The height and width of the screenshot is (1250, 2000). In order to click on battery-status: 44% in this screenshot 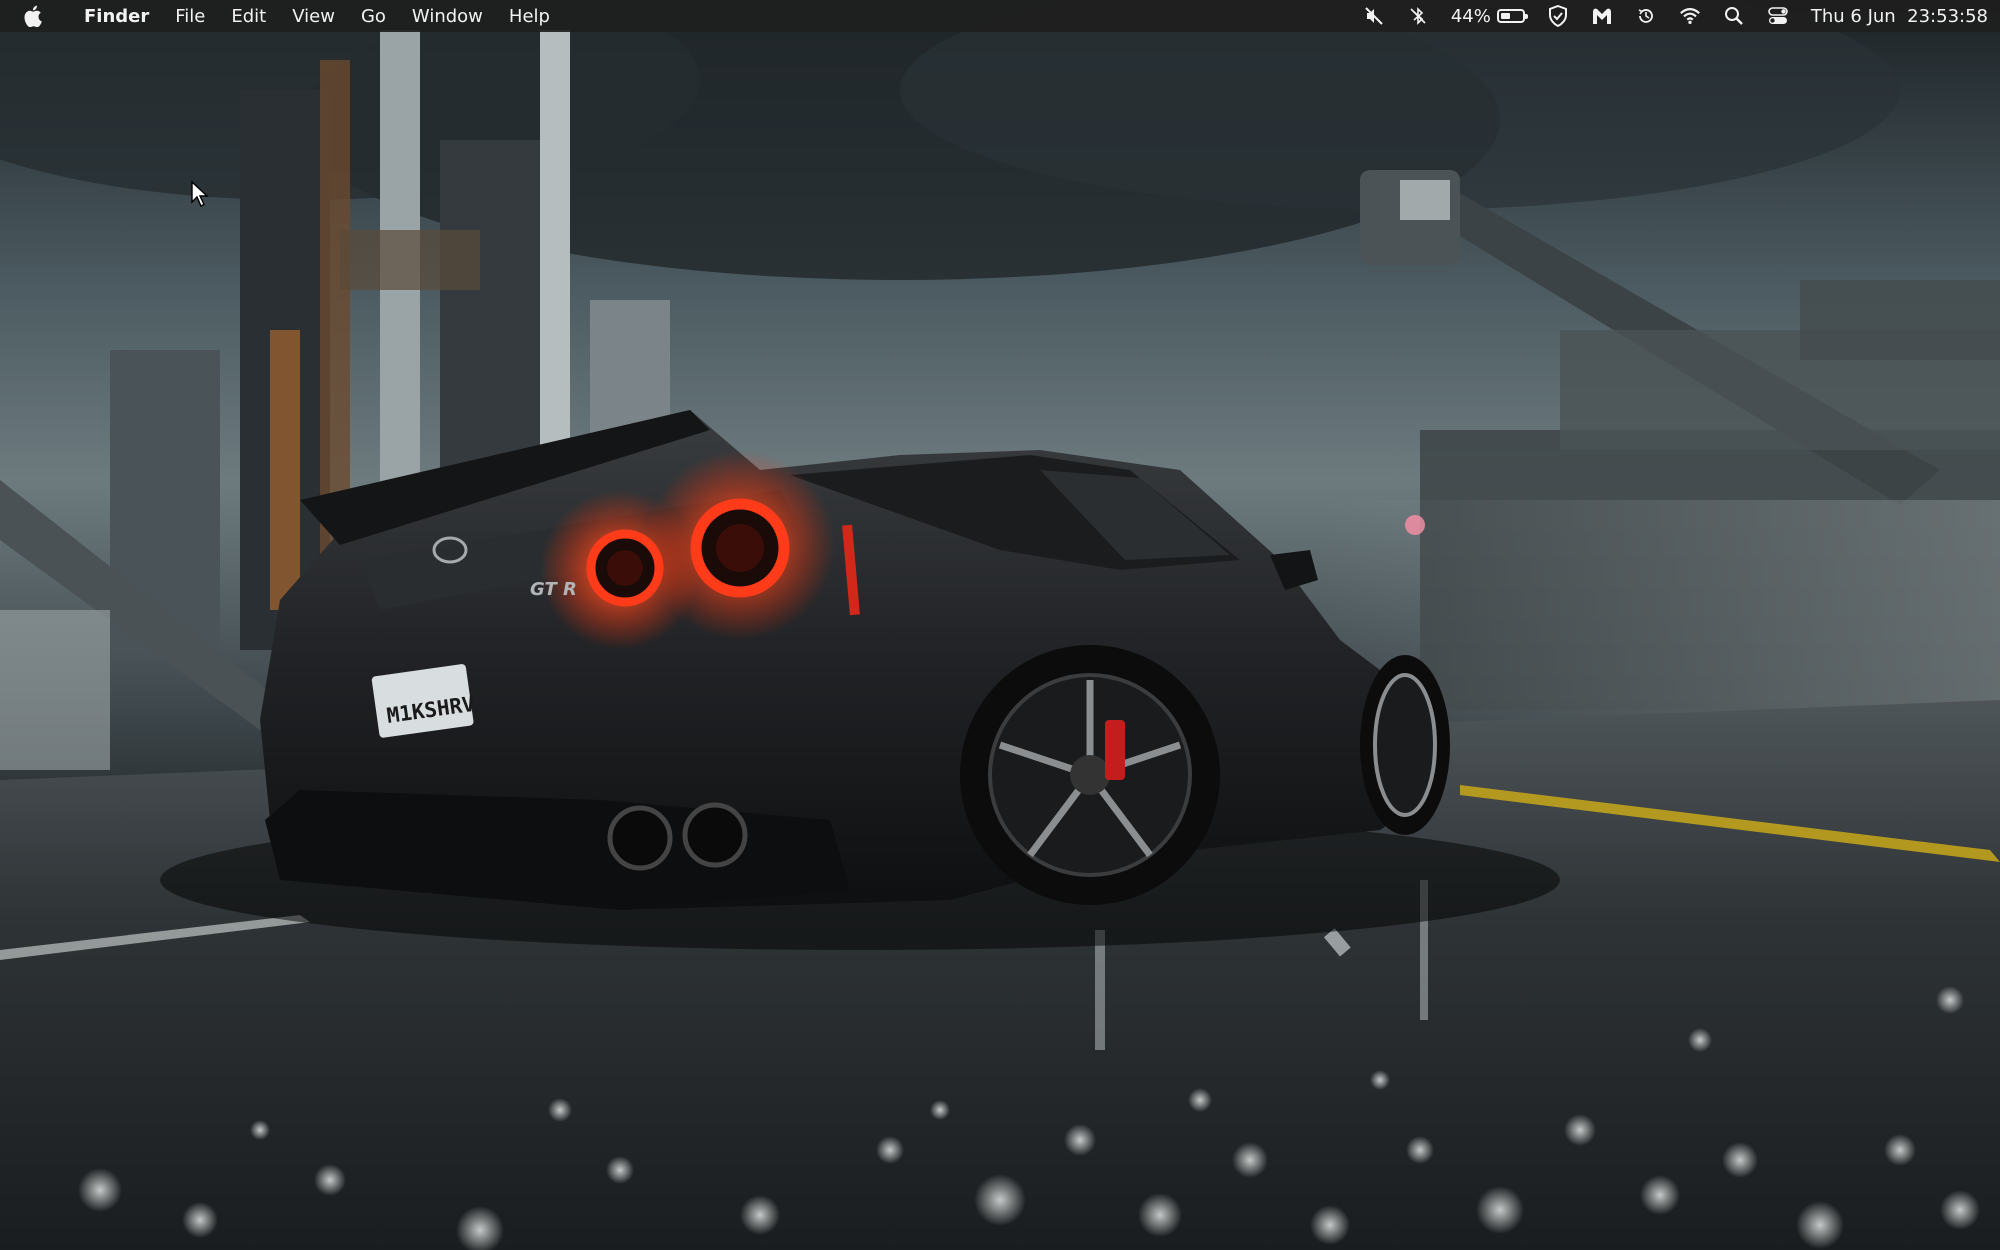, I will do `click(1489, 16)`.